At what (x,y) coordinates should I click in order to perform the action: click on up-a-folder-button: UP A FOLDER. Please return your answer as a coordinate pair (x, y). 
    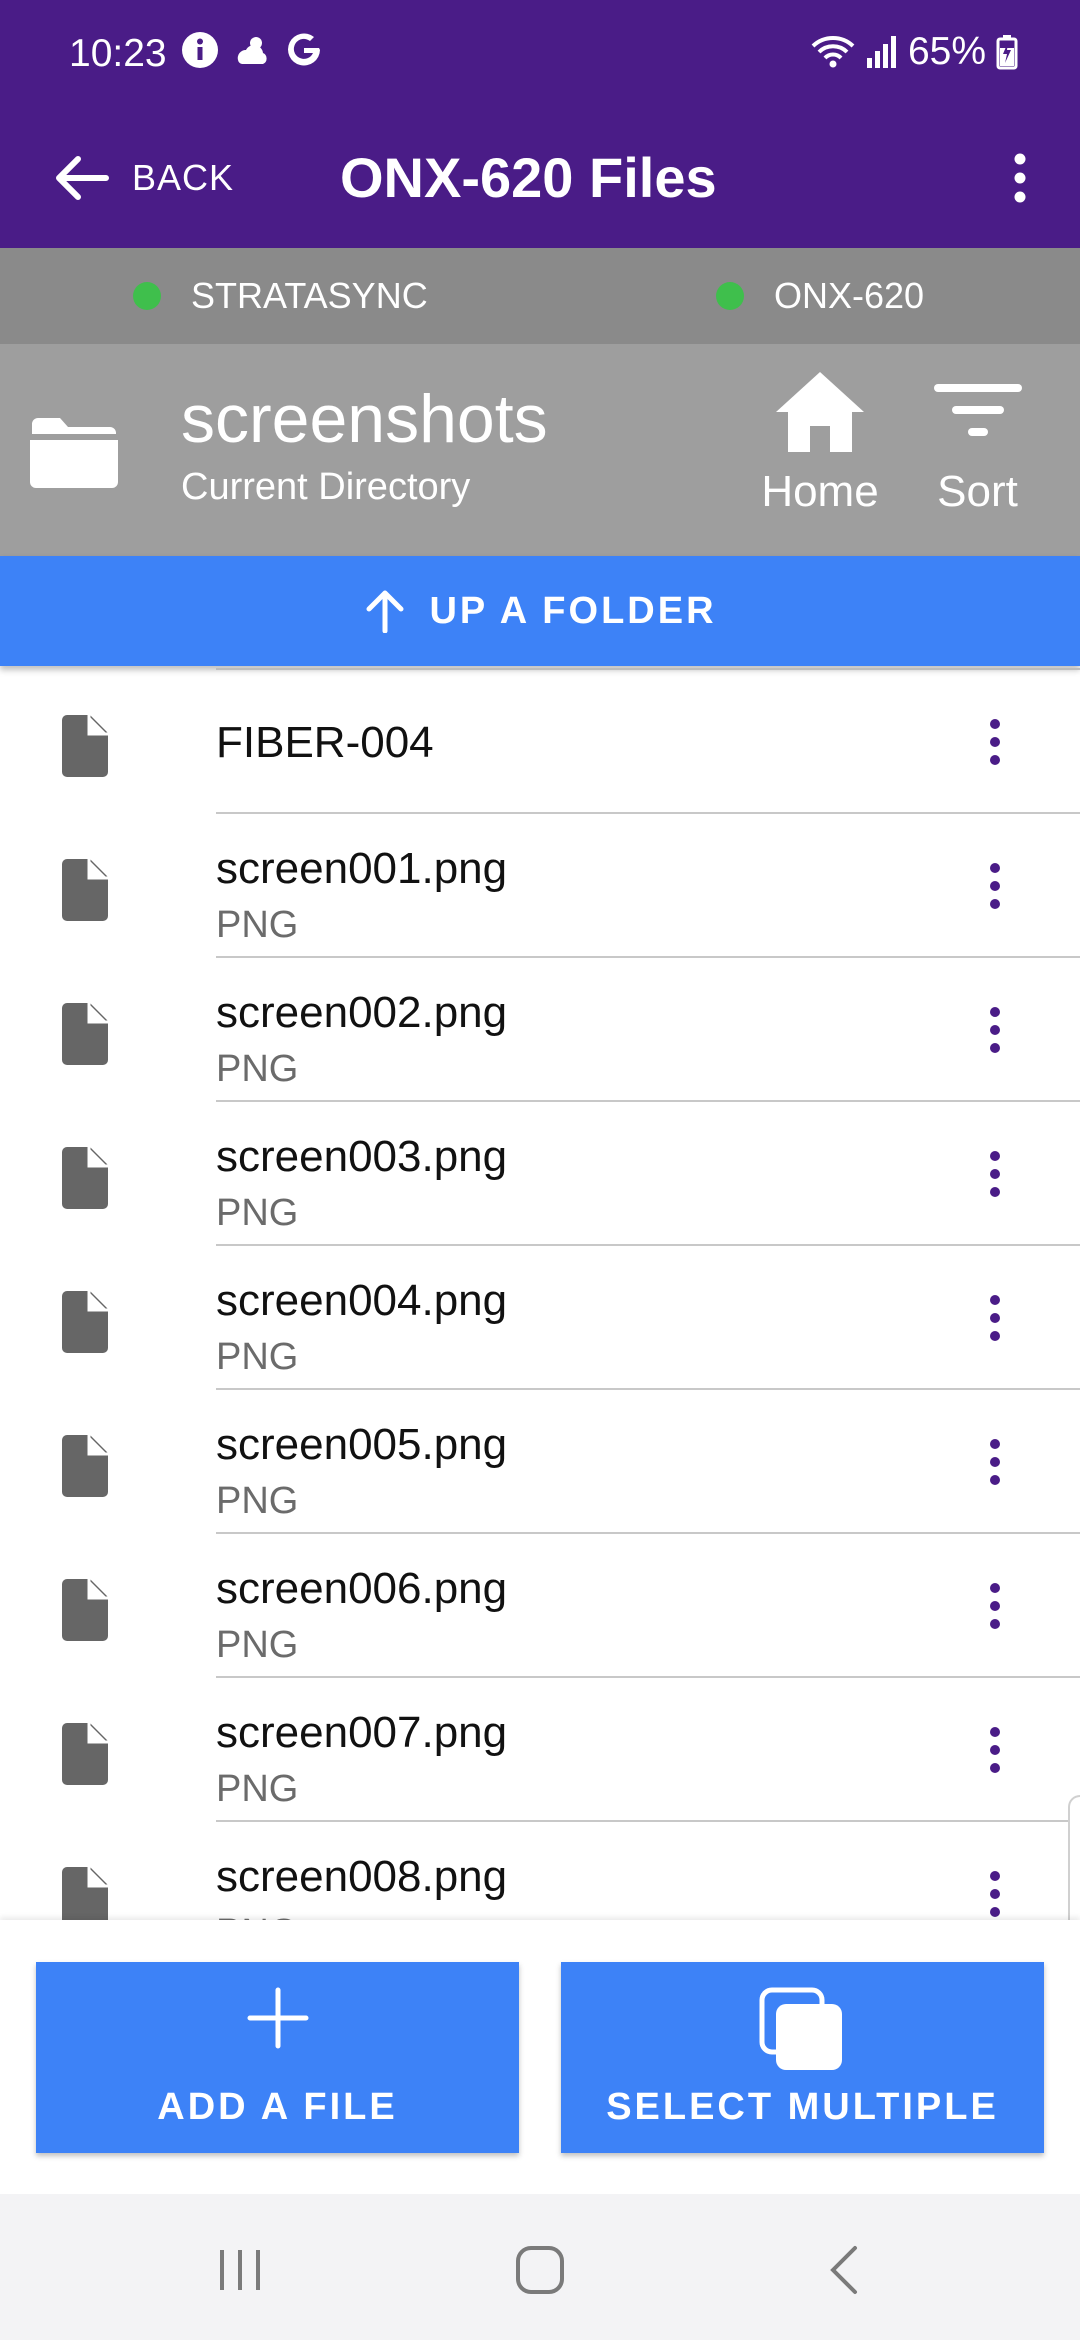
    Looking at the image, I should click on (540, 611).